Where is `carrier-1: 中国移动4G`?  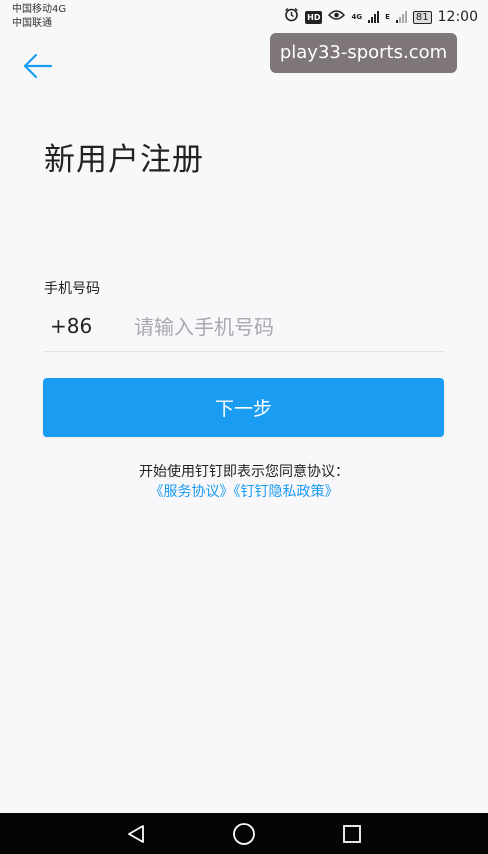 carrier-1: 中国移动4G is located at coordinates (39, 9).